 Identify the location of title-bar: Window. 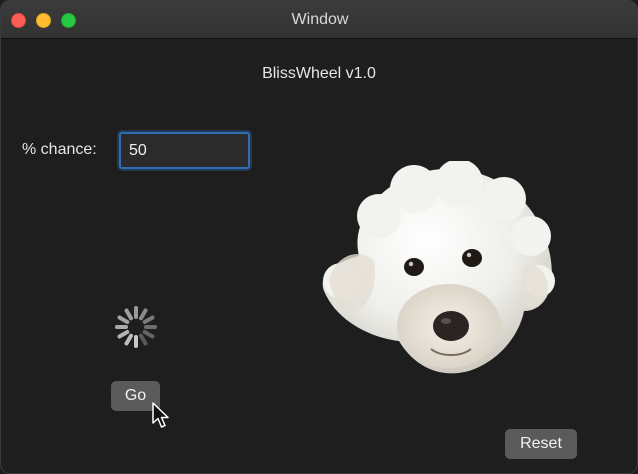
(319, 20).